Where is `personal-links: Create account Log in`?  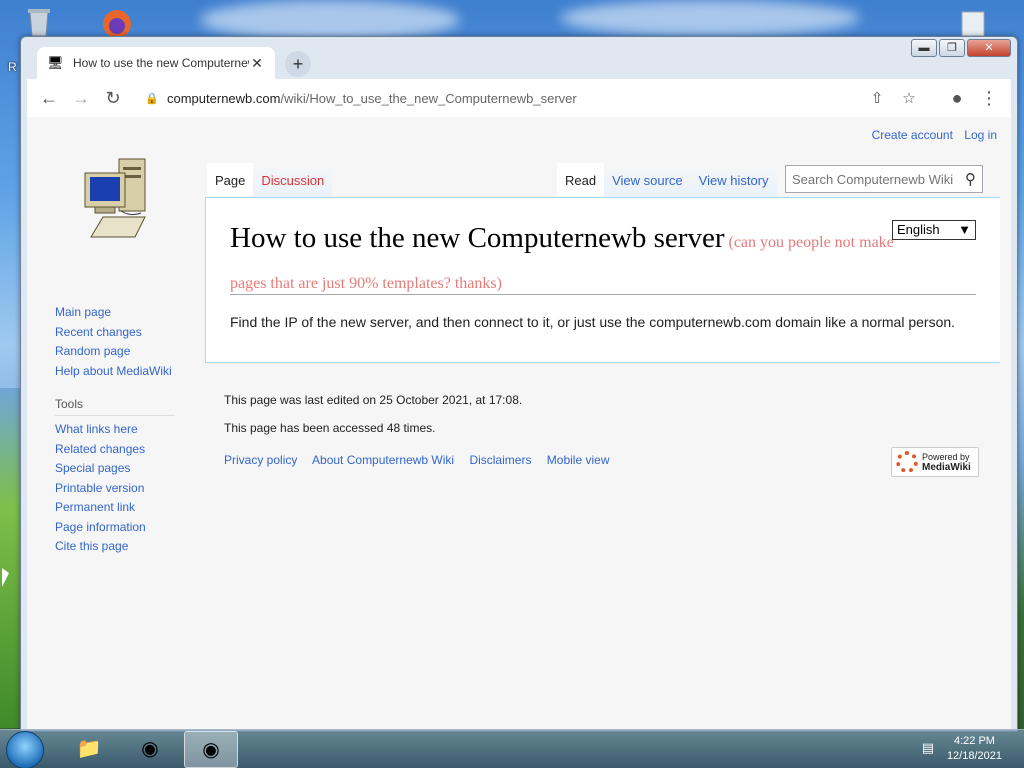
personal-links: Create account Log in is located at coordinates (930, 135).